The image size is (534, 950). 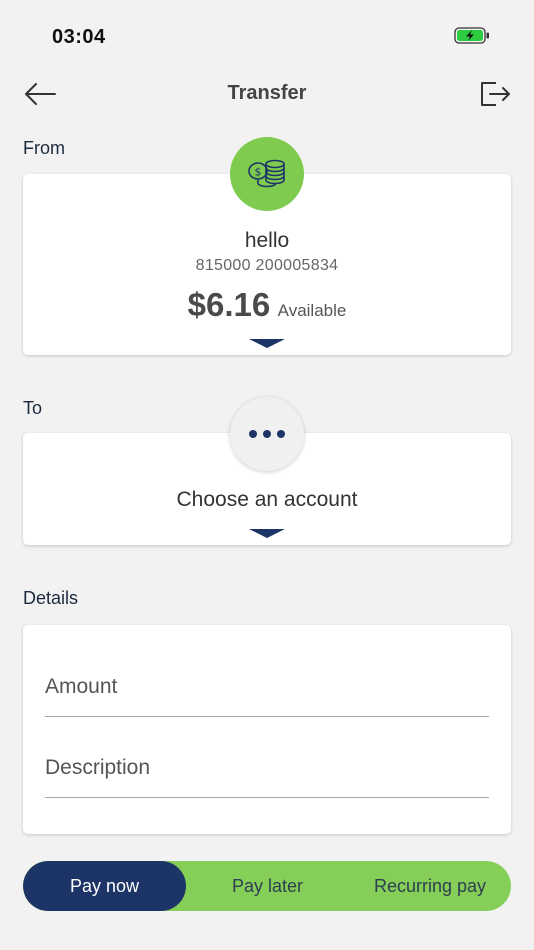 I want to click on dots-glyph, so click(x=267, y=434).